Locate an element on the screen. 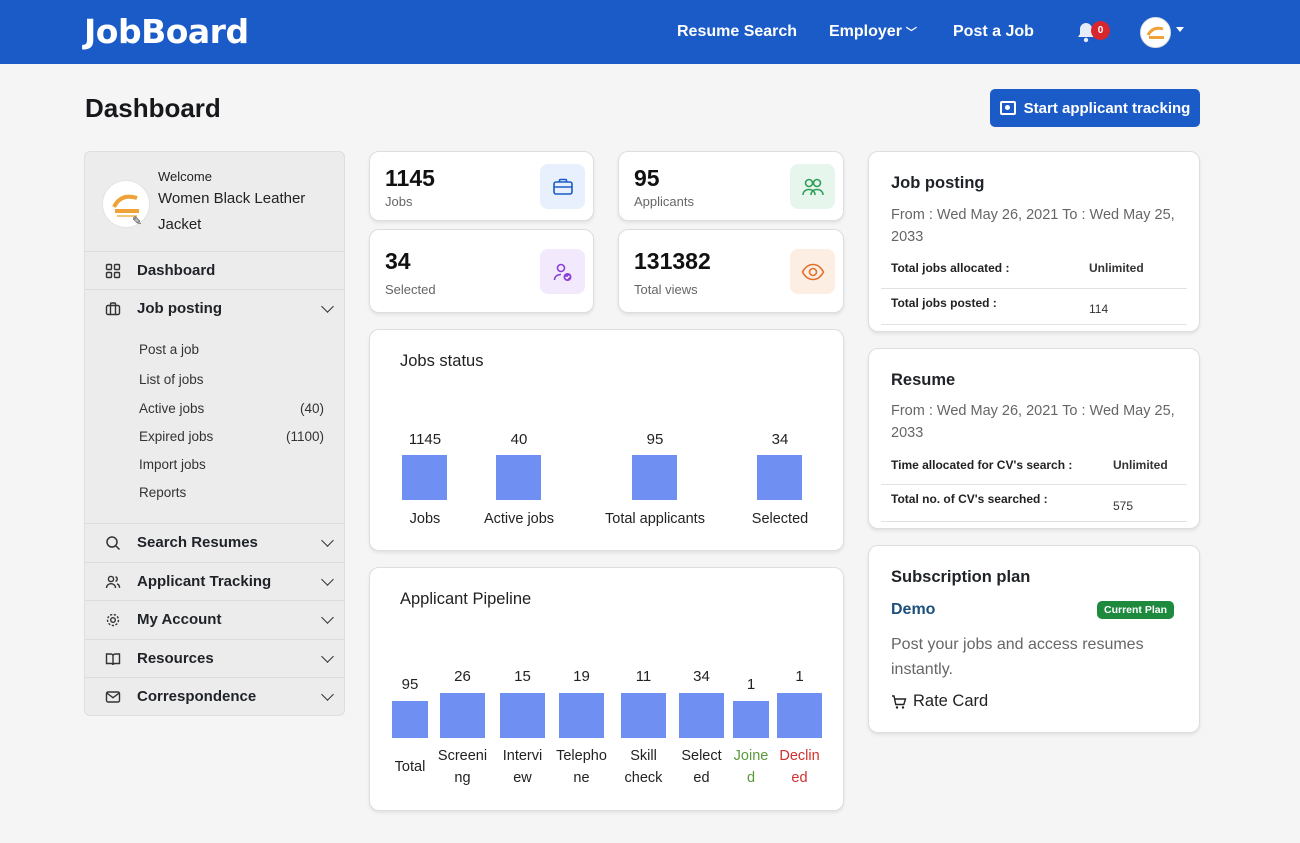  sidebar-item-label: Correspondence is located at coordinates (197, 696).